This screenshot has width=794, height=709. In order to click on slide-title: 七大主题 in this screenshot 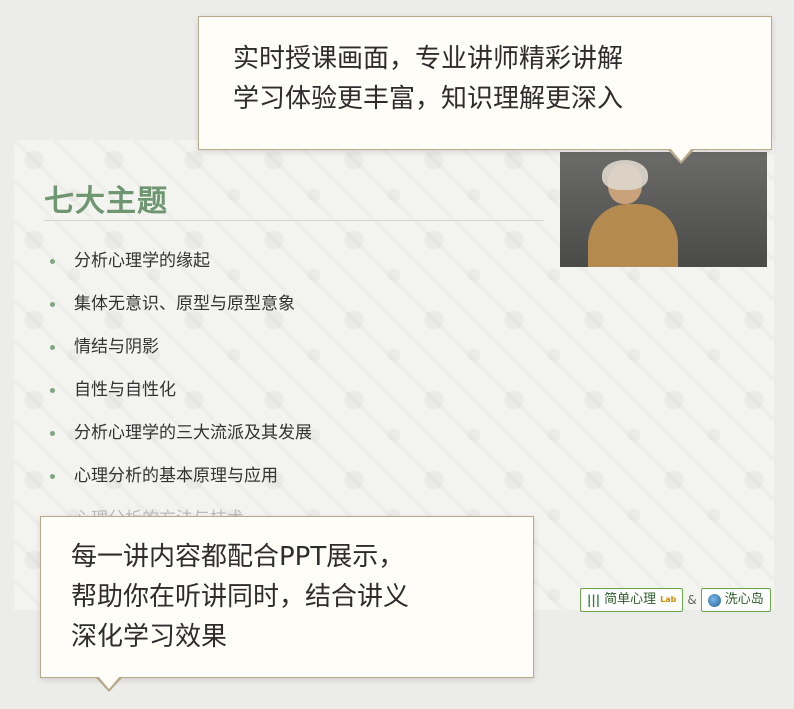, I will do `click(106, 201)`.